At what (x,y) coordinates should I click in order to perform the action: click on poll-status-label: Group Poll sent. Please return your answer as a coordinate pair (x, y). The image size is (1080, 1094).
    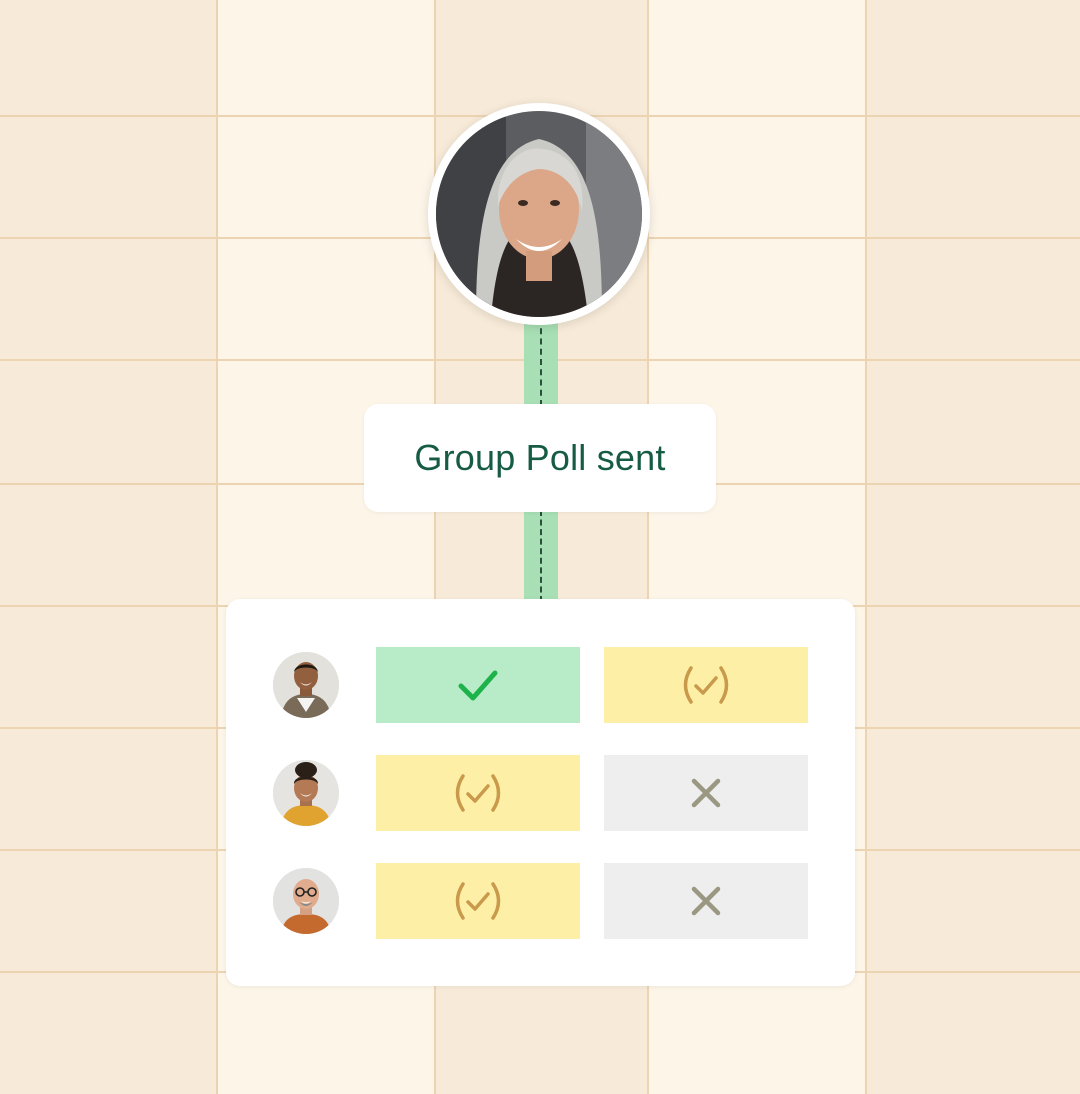
    Looking at the image, I should click on (540, 457).